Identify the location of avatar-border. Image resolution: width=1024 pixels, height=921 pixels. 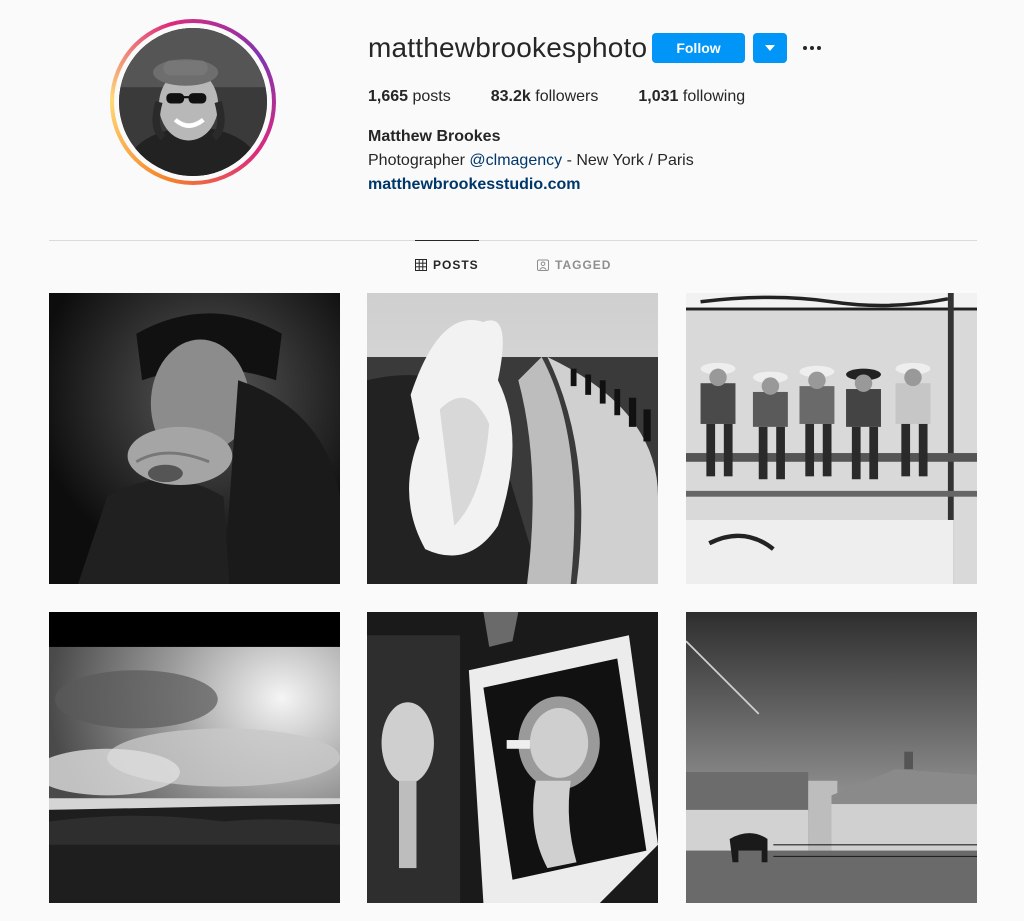
(193, 102).